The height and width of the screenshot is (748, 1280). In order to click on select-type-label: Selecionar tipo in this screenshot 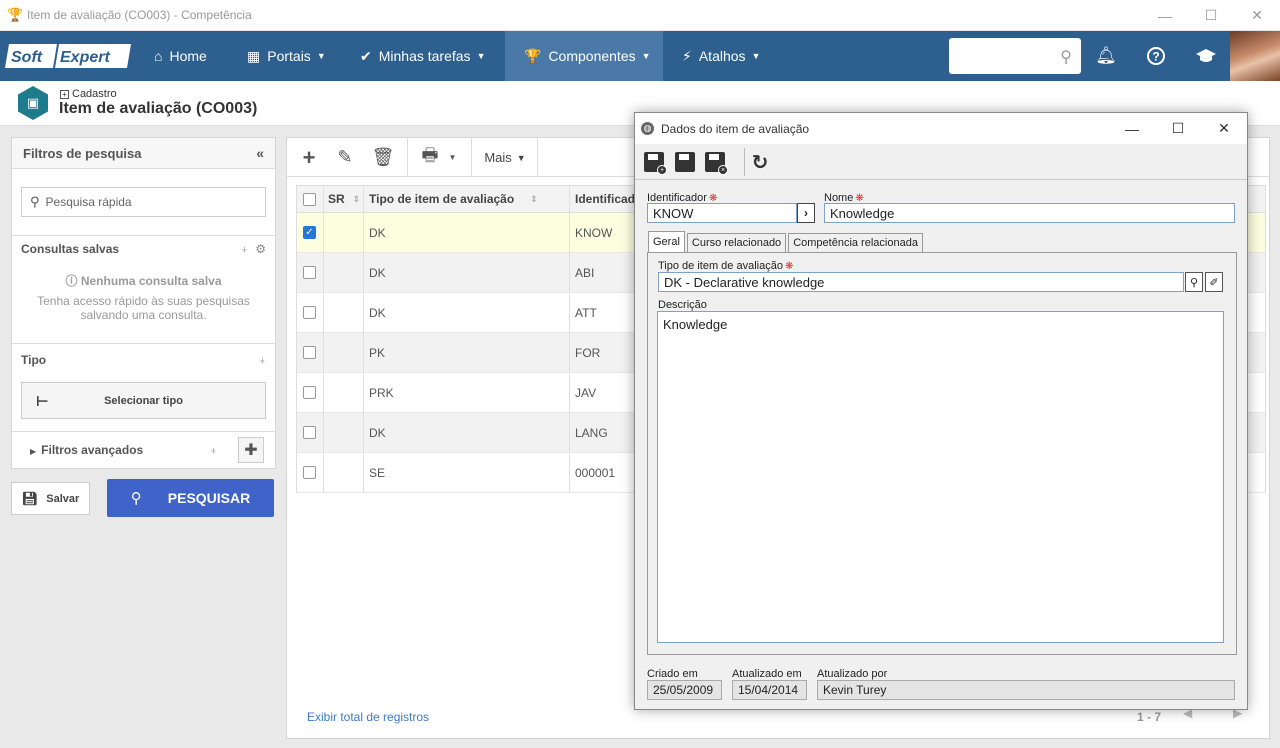, I will do `click(143, 400)`.